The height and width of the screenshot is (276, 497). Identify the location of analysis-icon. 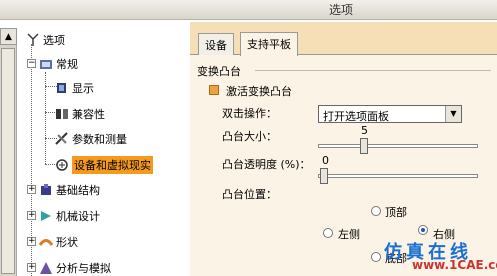
(46, 268).